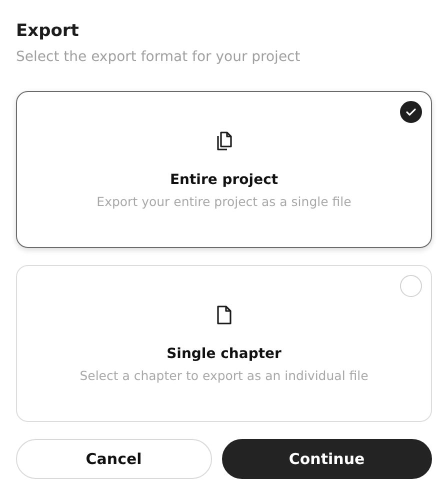 The image size is (448, 496). I want to click on option-title: Single chapter, so click(224, 354).